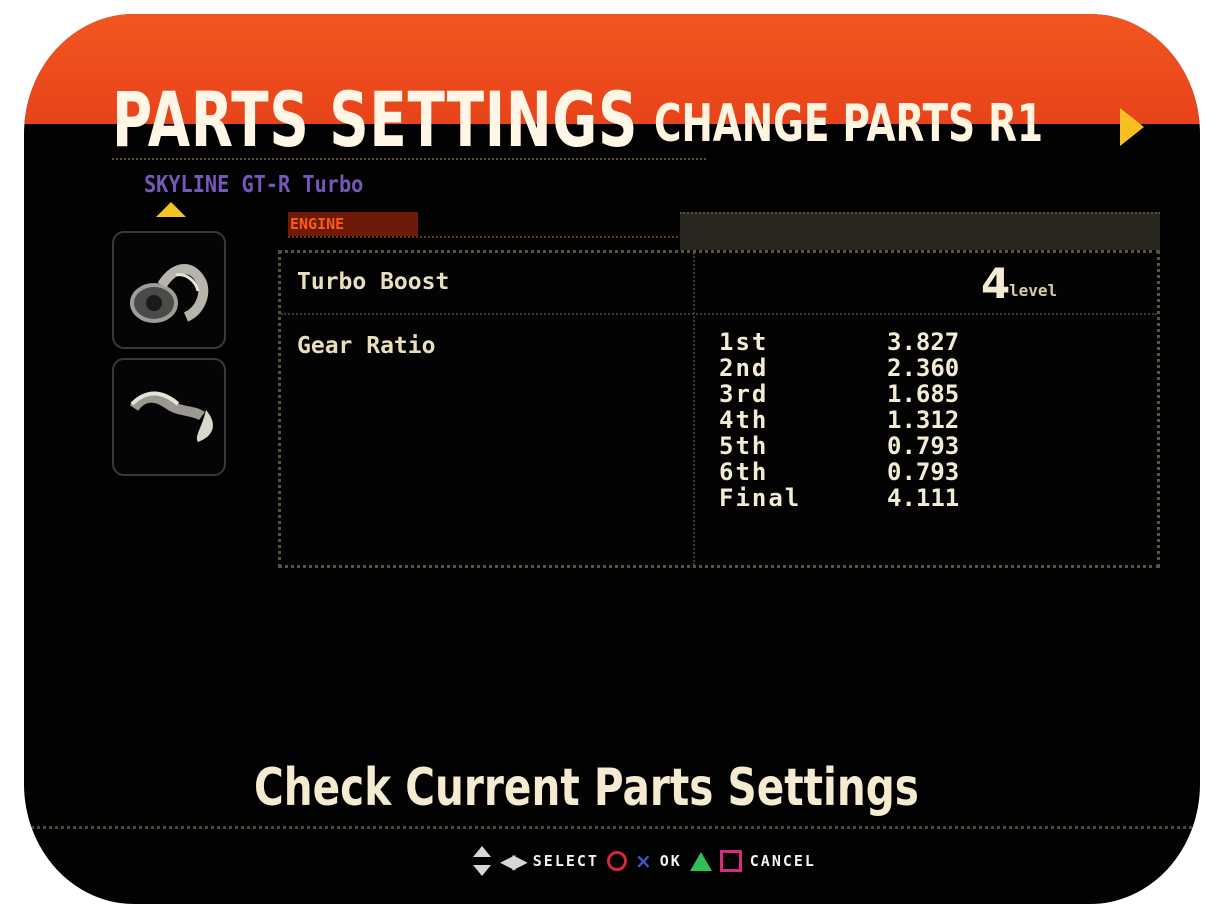  I want to click on parts-slot-turbo, so click(169, 290).